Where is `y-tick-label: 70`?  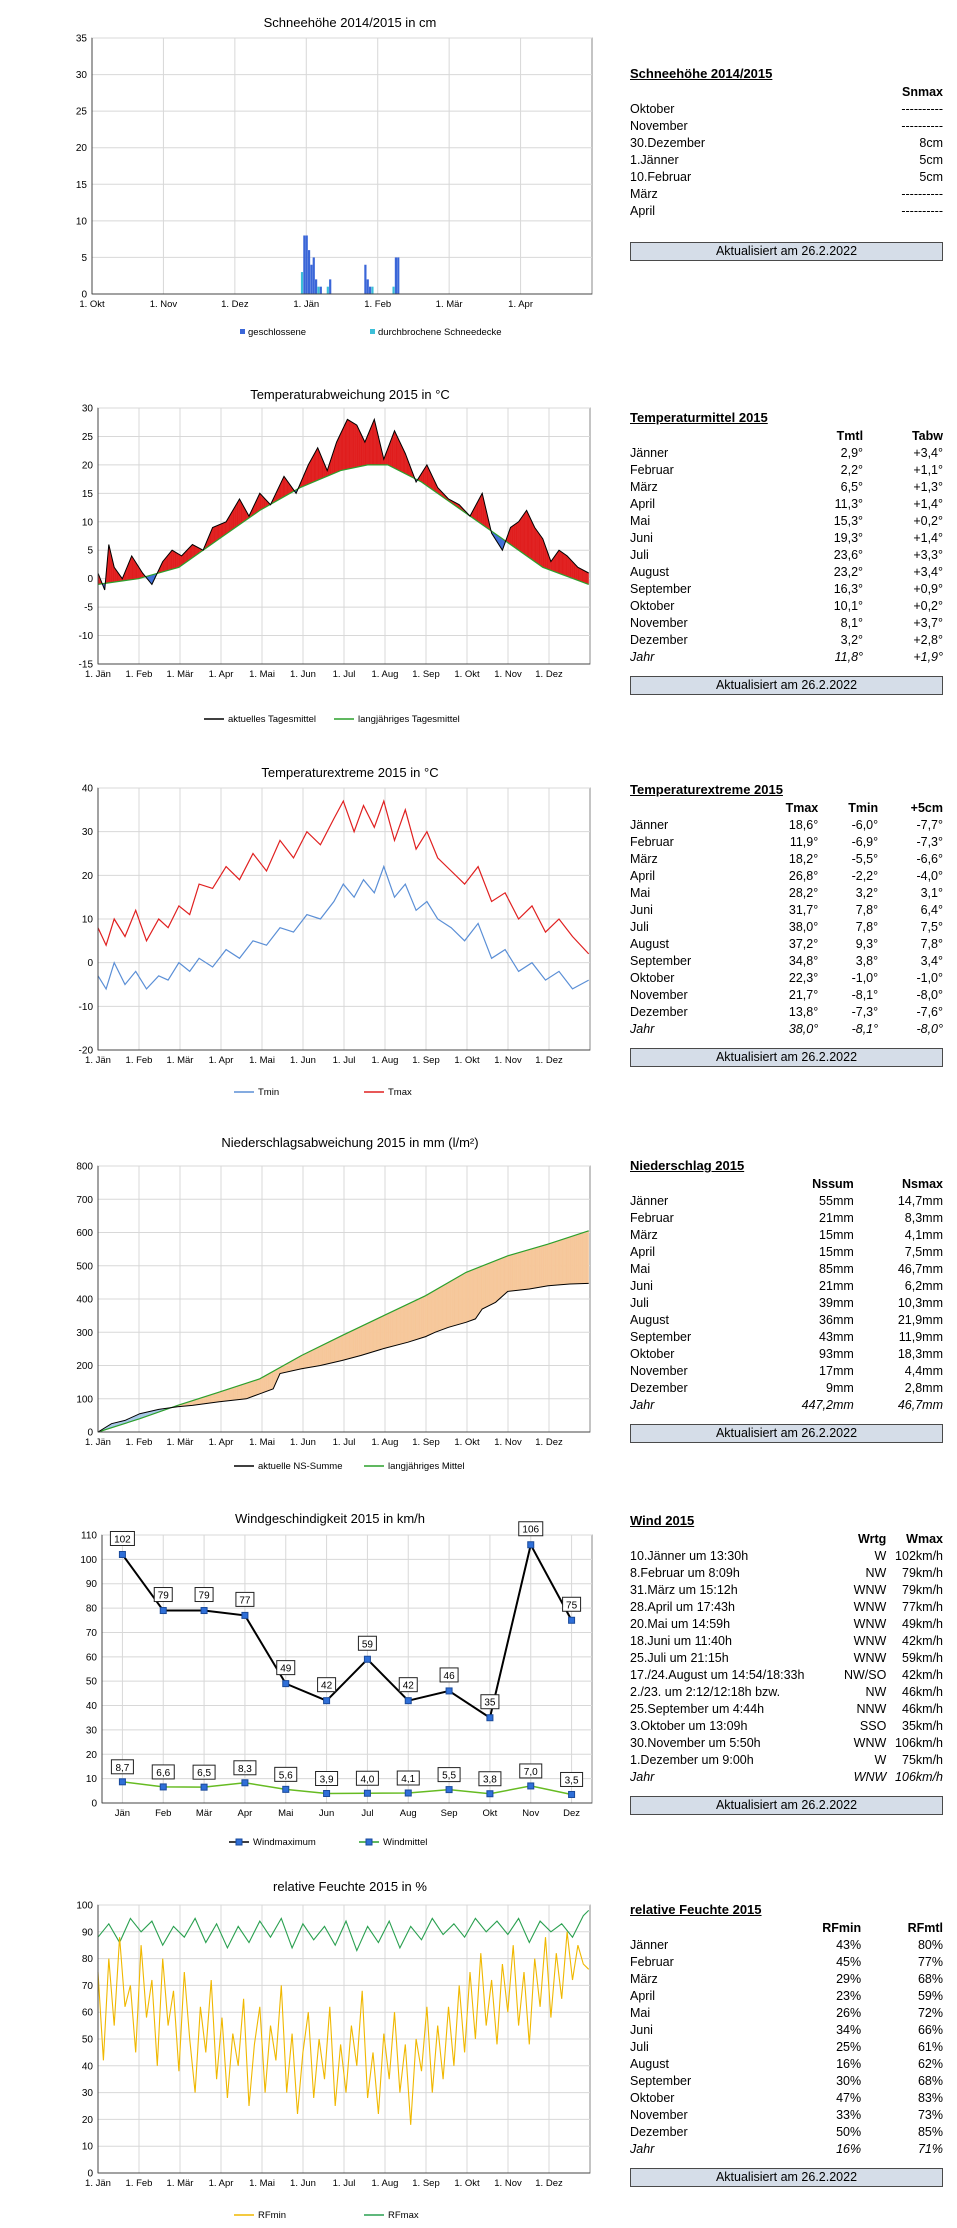 y-tick-label: 70 is located at coordinates (88, 1986).